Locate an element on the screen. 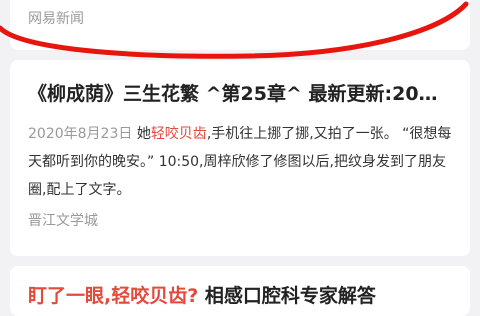 The image size is (480, 316). result-source: 晋江文学城 is located at coordinates (63, 221).